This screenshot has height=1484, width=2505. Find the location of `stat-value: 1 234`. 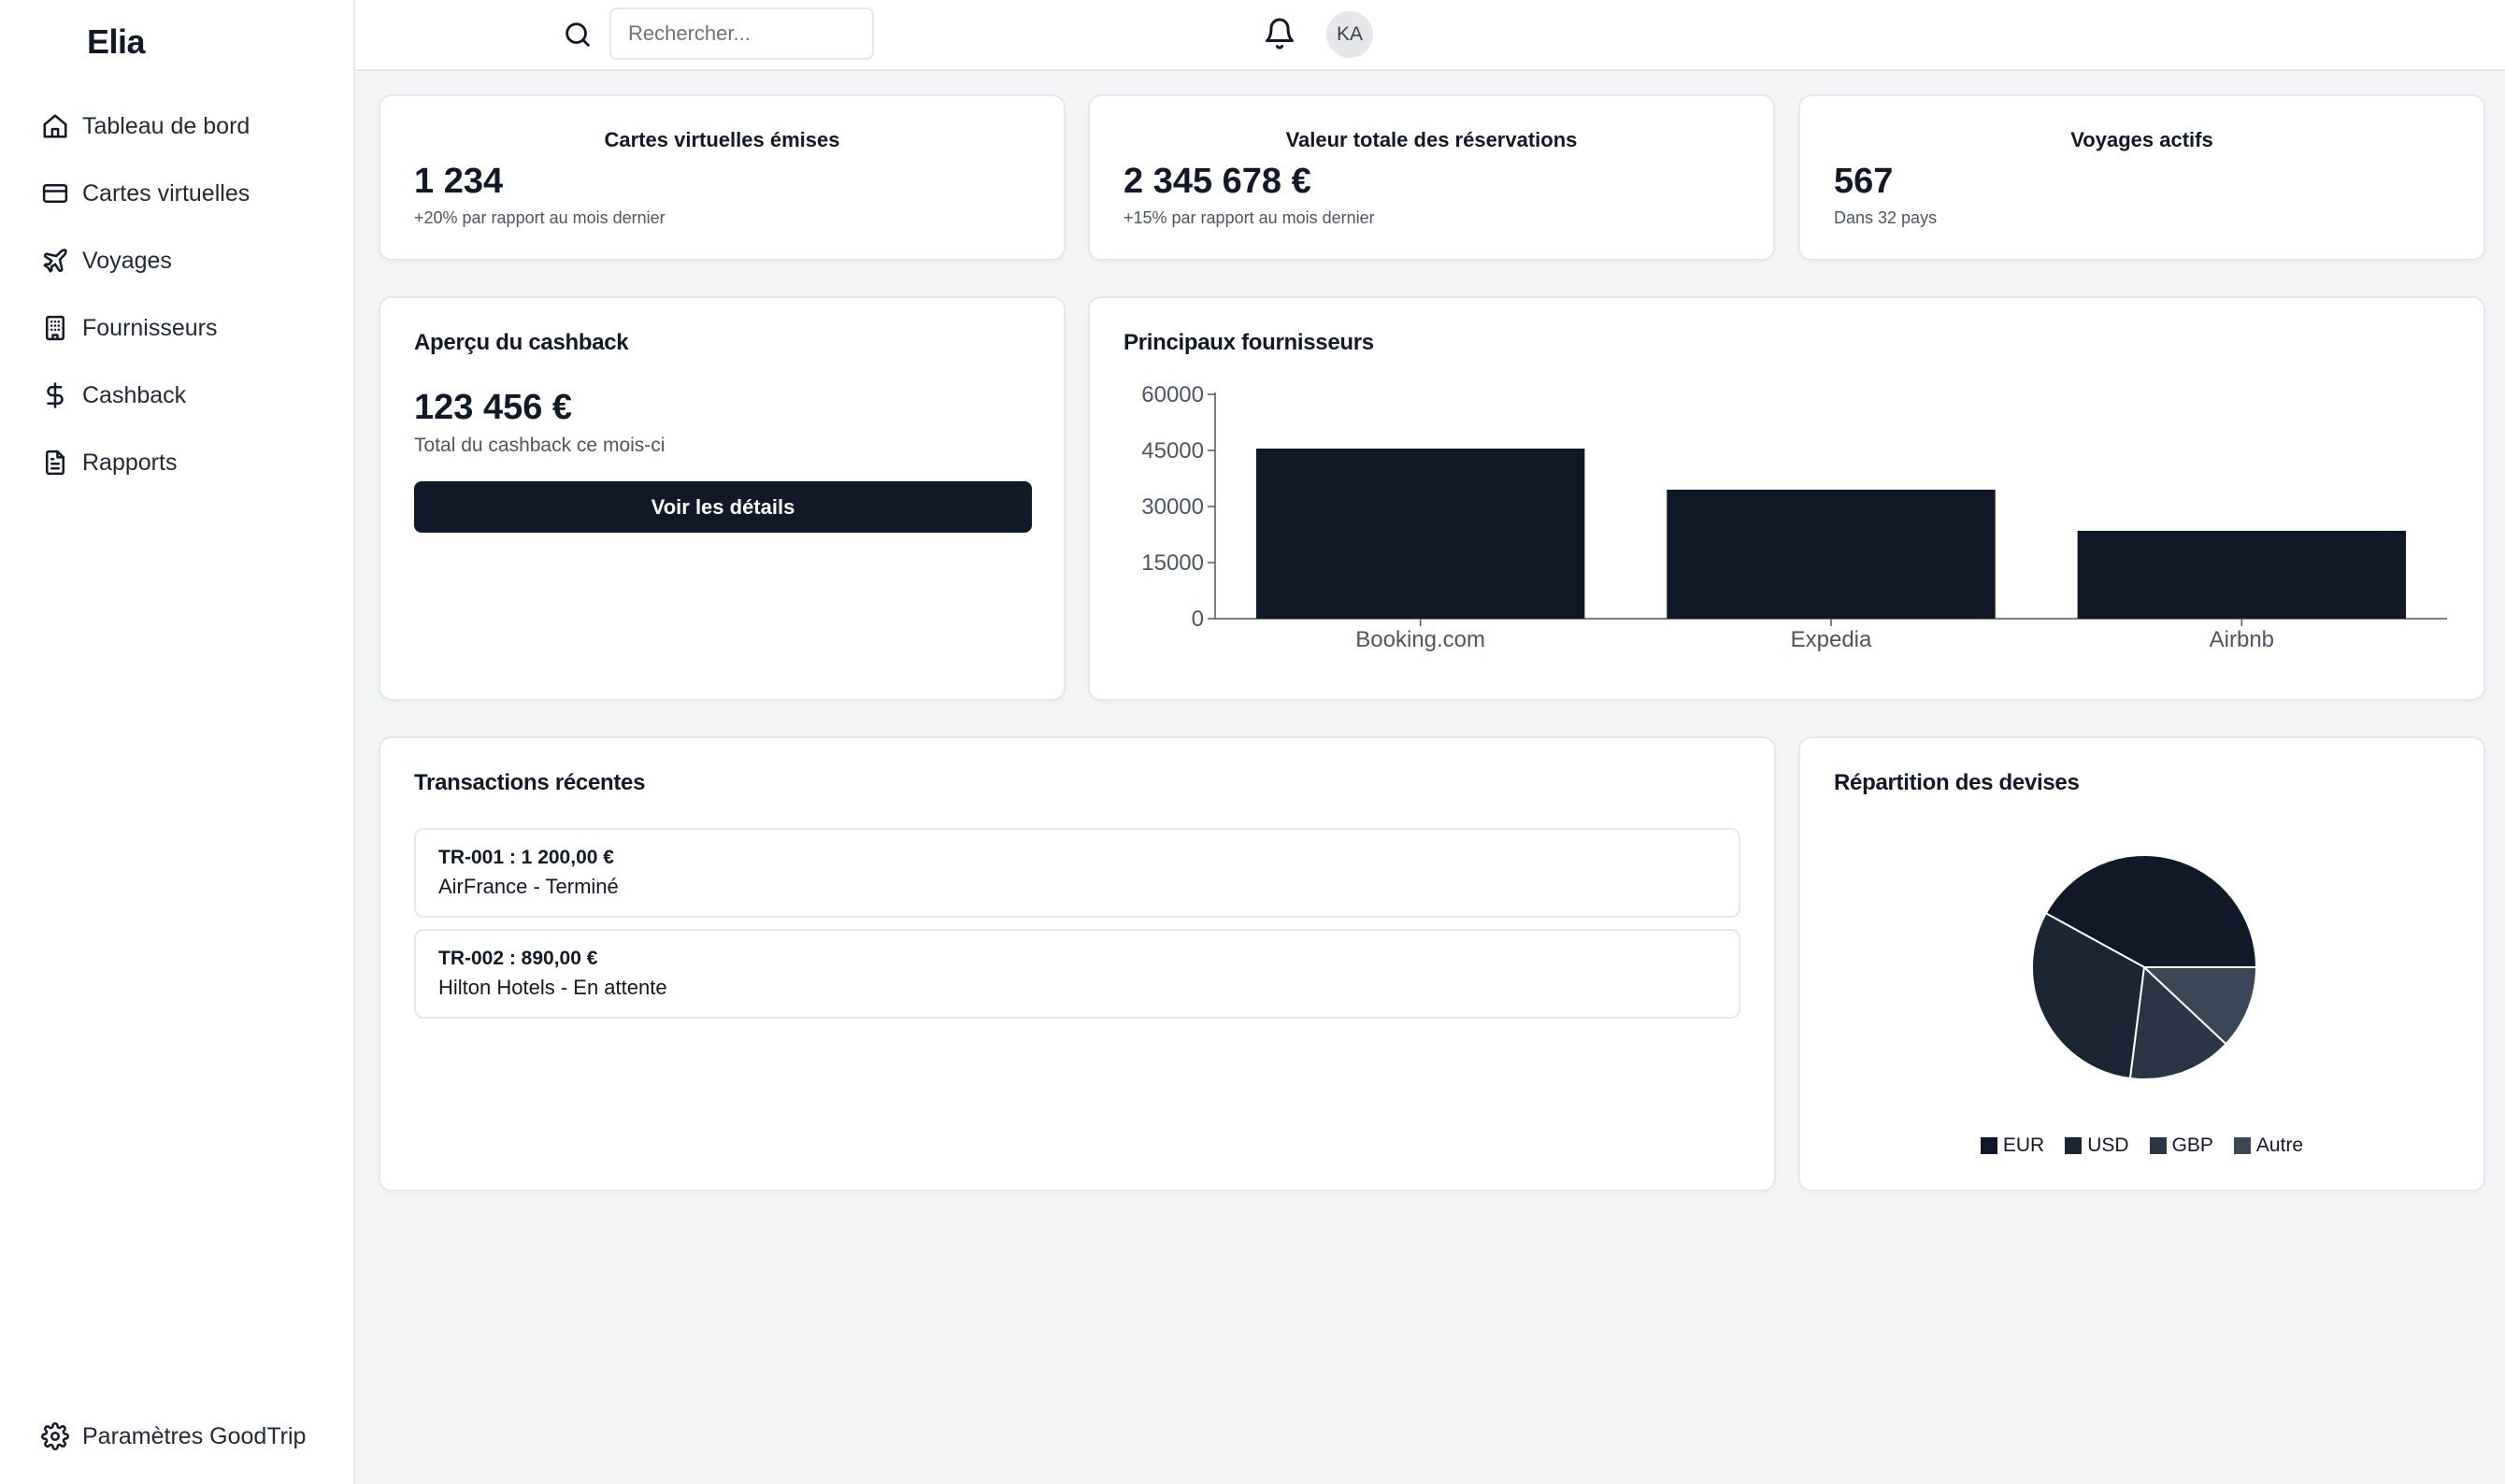

stat-value: 1 234 is located at coordinates (459, 181).